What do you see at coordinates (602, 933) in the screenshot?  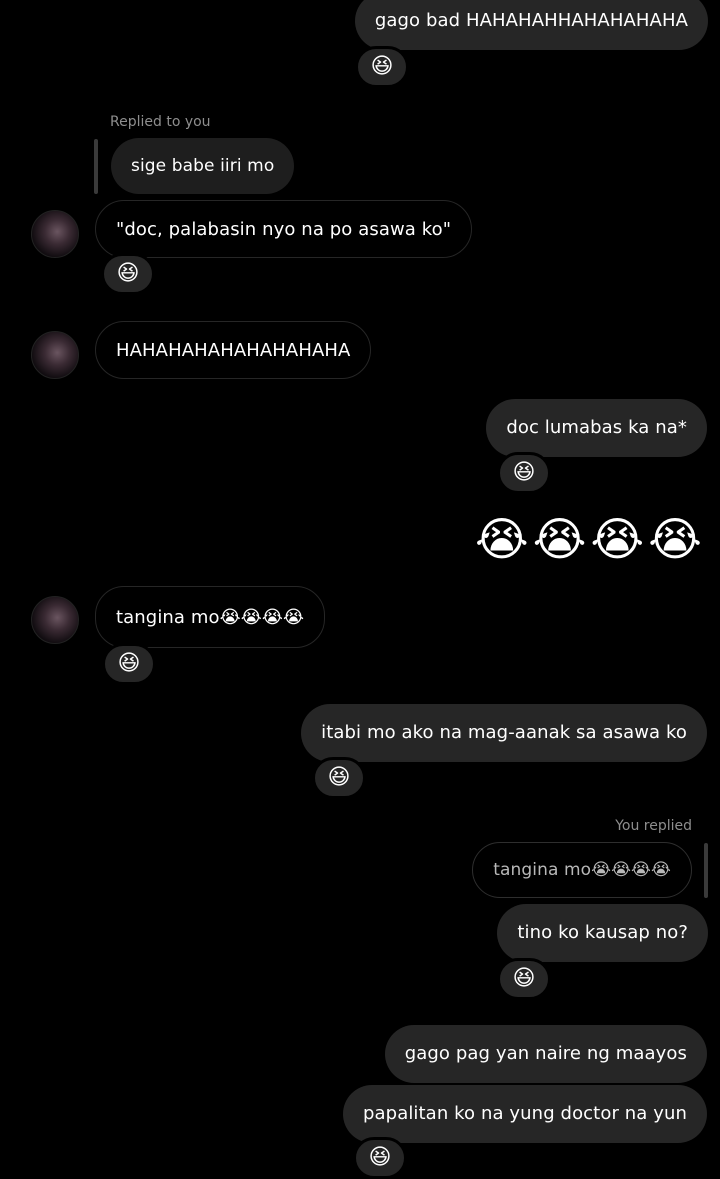 I see `message-bubble: tino ko kausap no?` at bounding box center [602, 933].